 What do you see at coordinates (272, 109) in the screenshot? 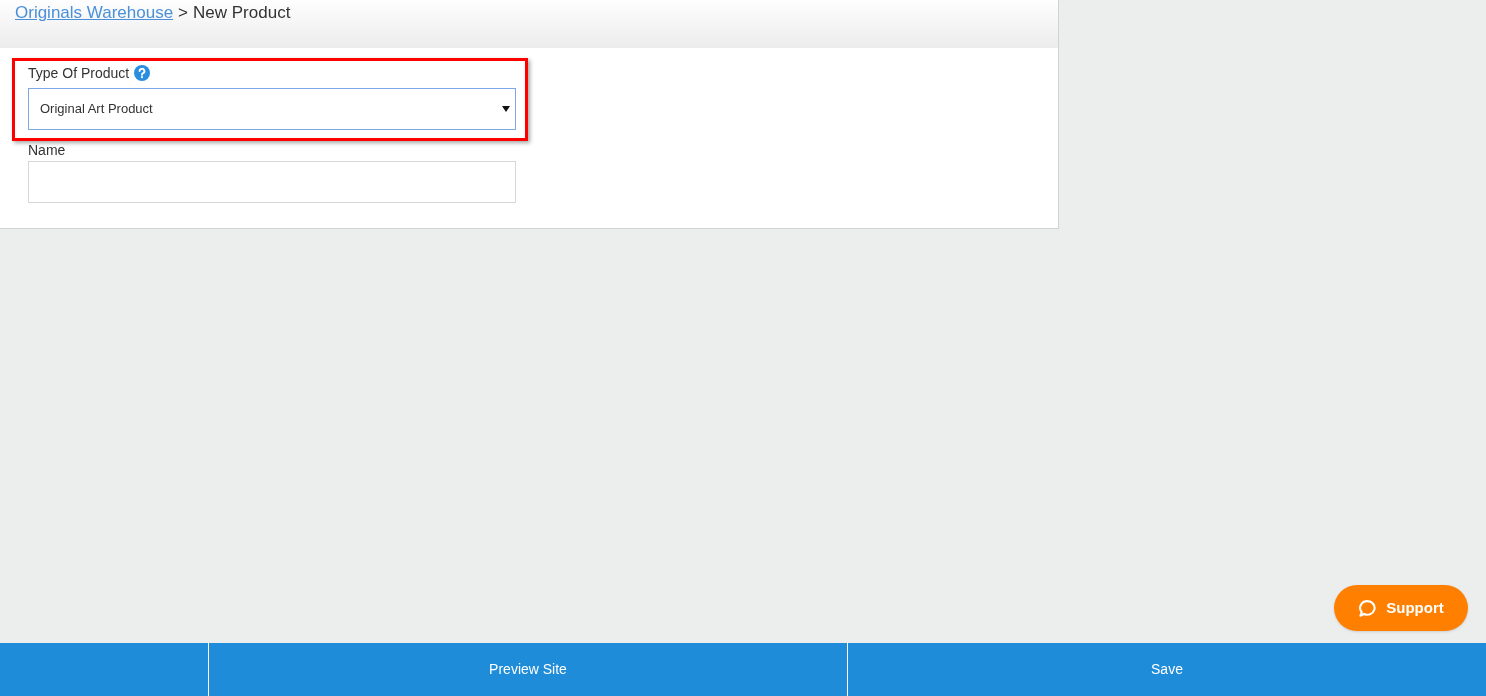
I see `product-type-select: Original Art Product` at bounding box center [272, 109].